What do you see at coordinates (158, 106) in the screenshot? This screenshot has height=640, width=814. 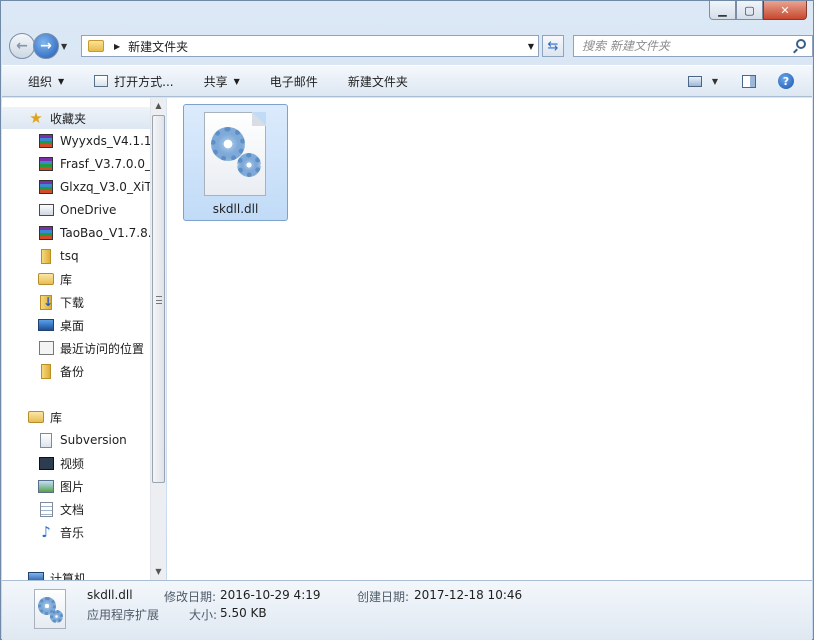 I see `scroll-up-icon: ▲` at bounding box center [158, 106].